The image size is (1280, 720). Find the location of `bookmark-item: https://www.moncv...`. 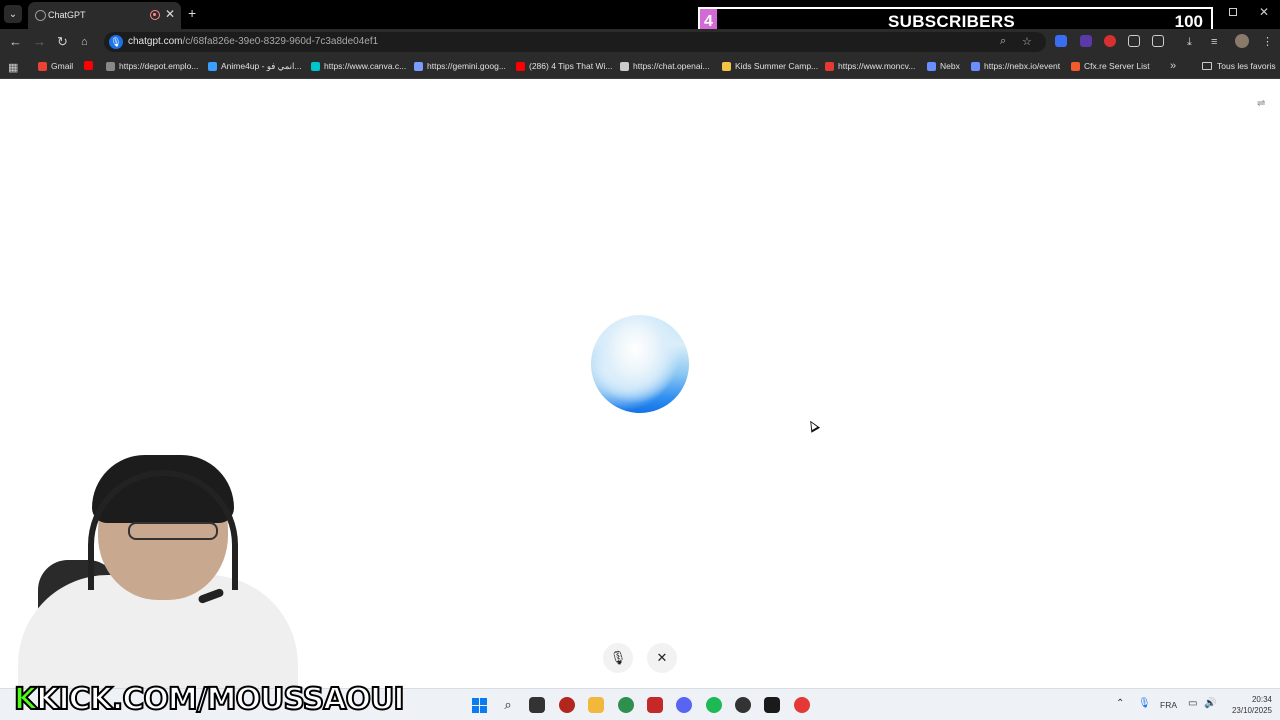

bookmark-item: https://www.moncv... is located at coordinates (870, 66).